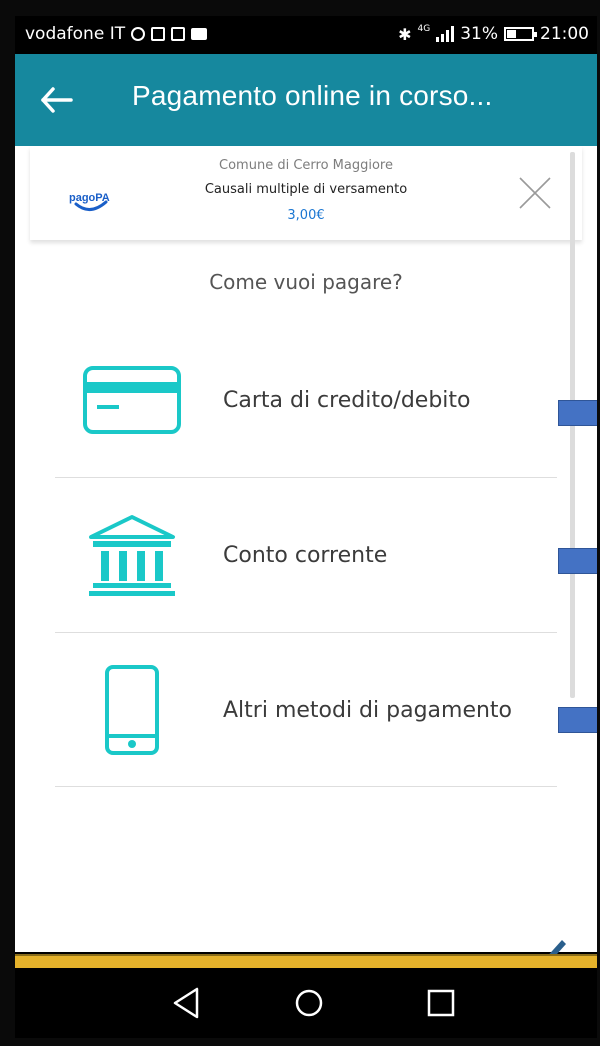 This screenshot has width=600, height=1046. Describe the element at coordinates (306, 282) in the screenshot. I see `payment-question: Come vuoi pagare?` at that location.